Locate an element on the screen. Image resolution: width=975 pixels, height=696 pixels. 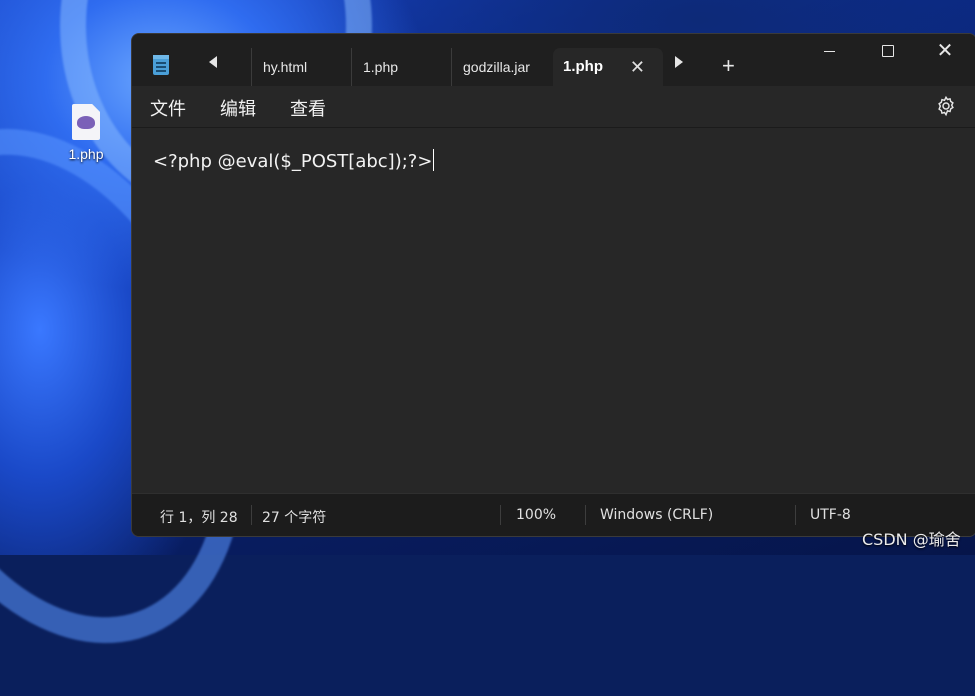
tab-1-php: 1.php is located at coordinates (407, 67).